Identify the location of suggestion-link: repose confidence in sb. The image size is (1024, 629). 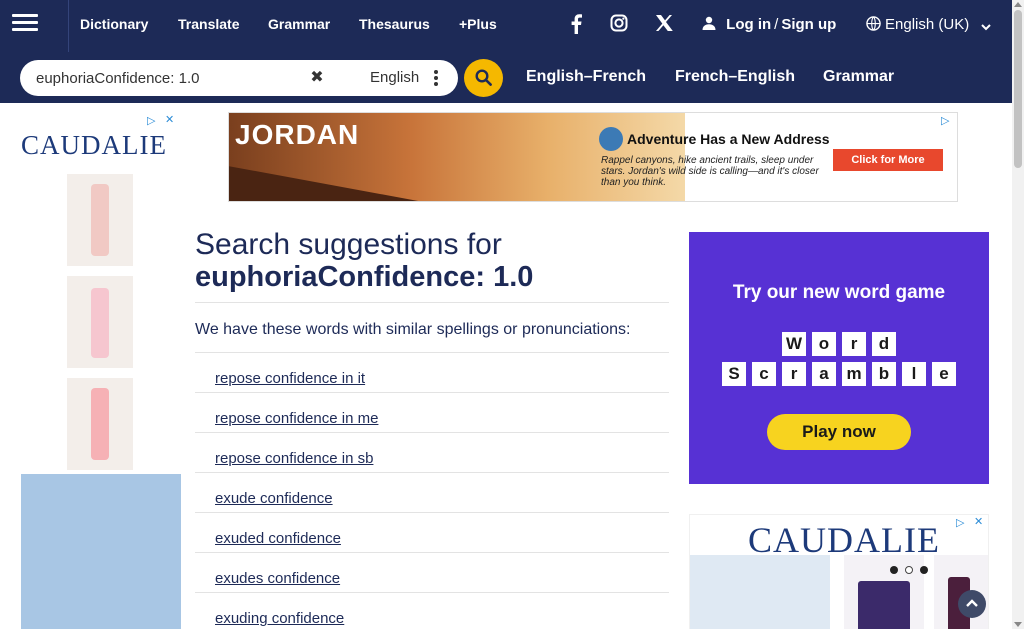
(294, 458).